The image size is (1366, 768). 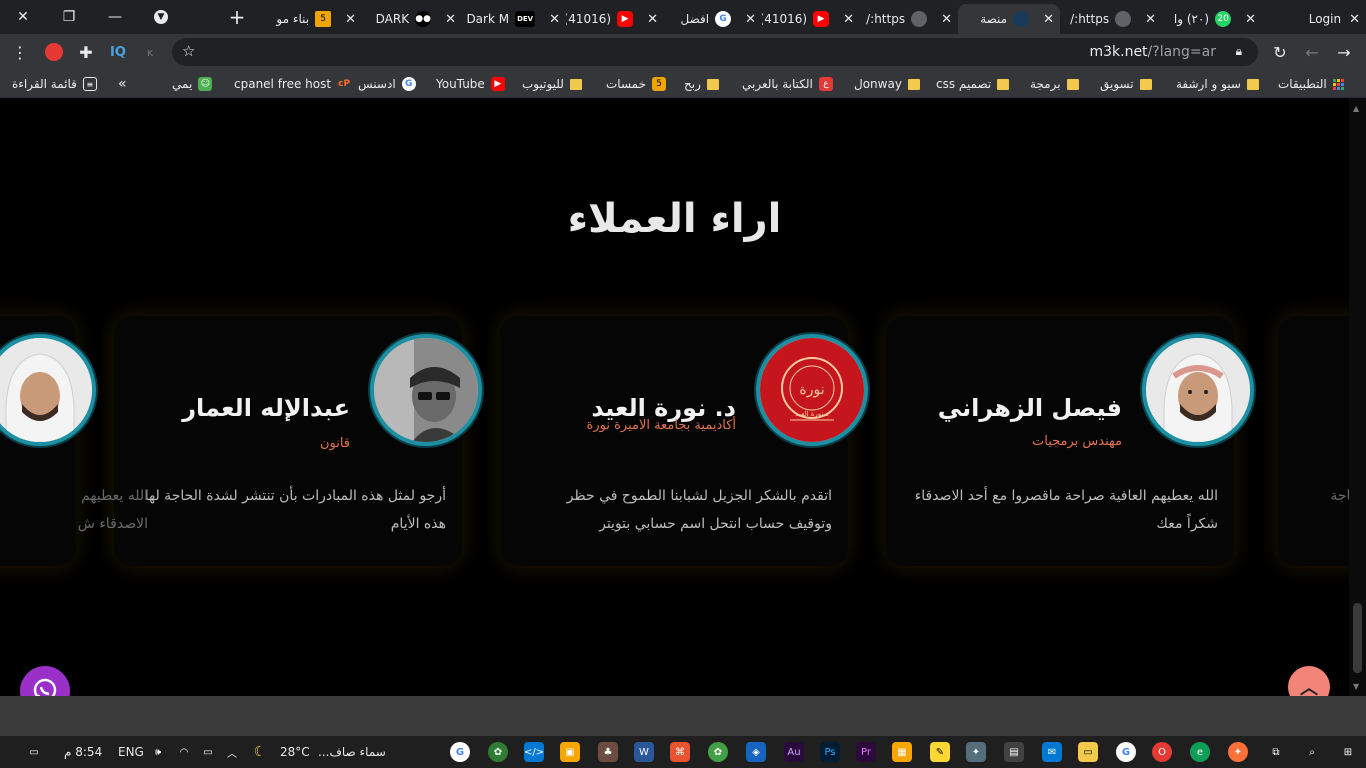 What do you see at coordinates (1052, 752) in the screenshot?
I see `mail-icon: ✉` at bounding box center [1052, 752].